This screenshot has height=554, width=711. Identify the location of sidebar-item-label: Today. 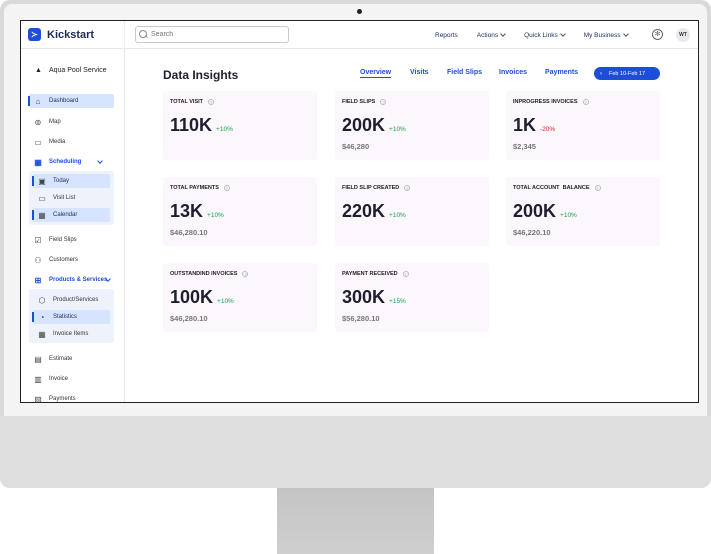
(61, 181).